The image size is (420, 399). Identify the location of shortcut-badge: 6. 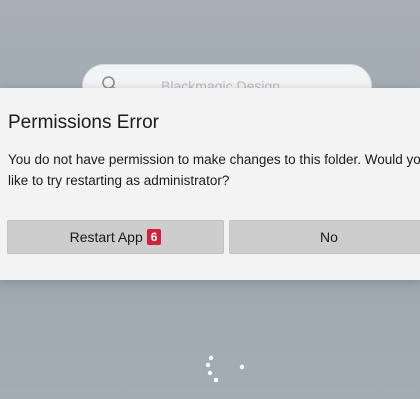
(154, 237).